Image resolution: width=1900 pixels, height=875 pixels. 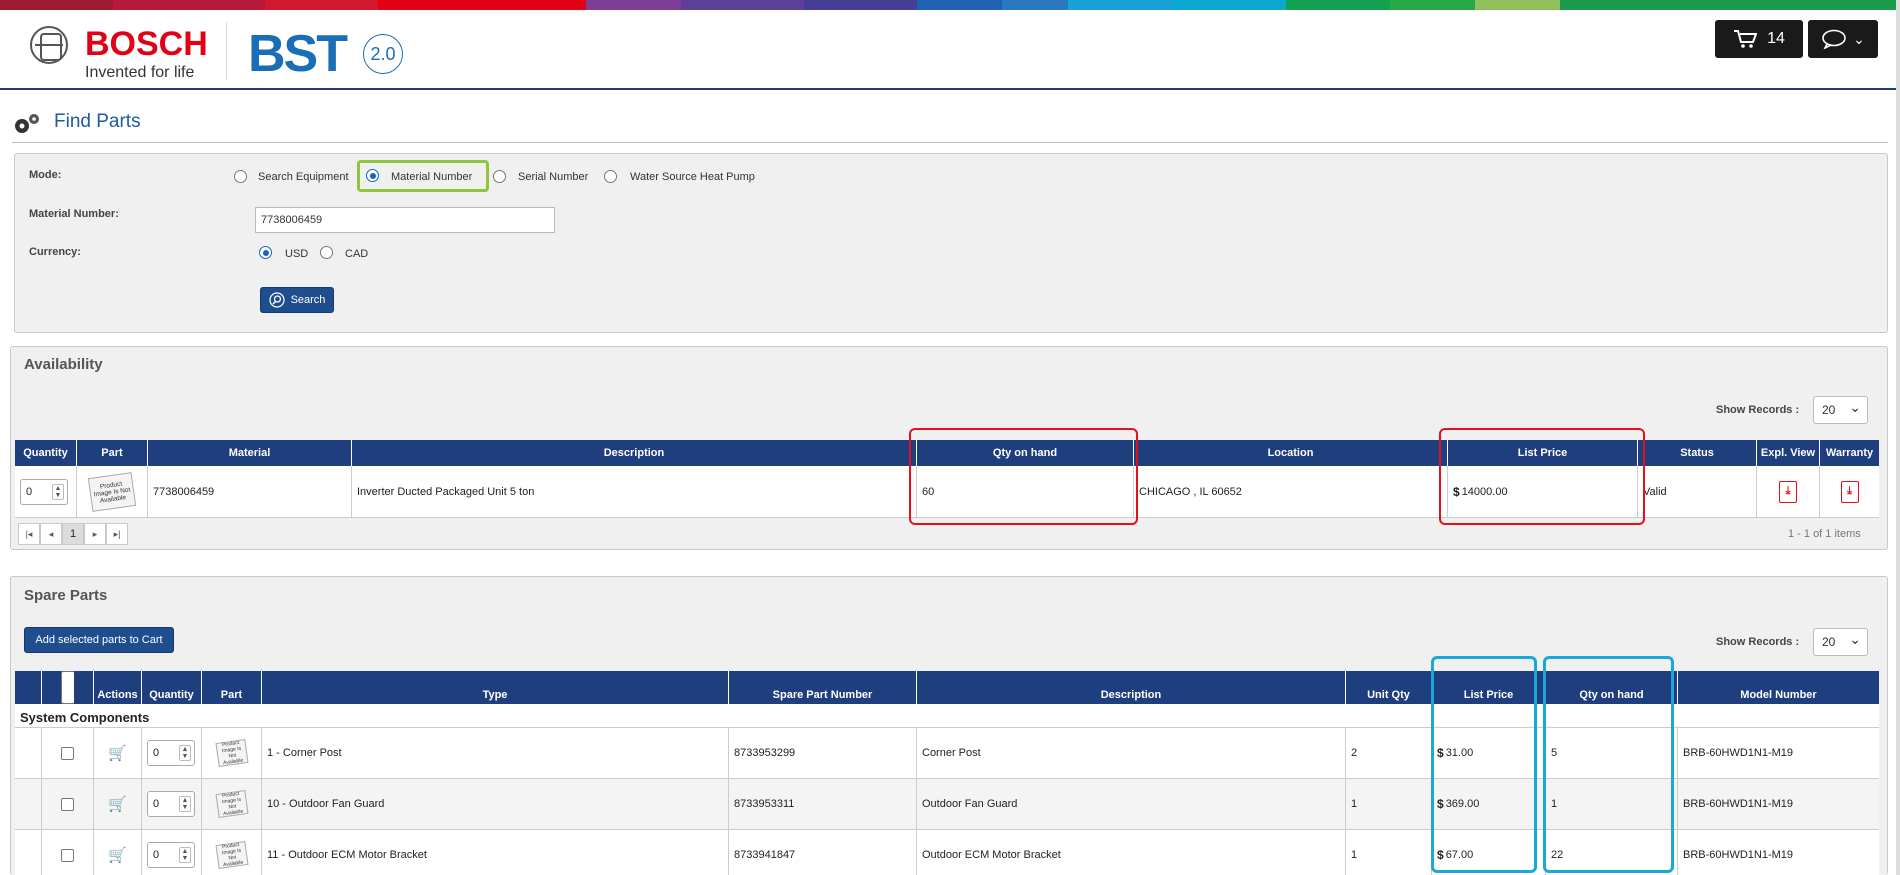 What do you see at coordinates (495, 687) in the screenshot?
I see `col-type: Type` at bounding box center [495, 687].